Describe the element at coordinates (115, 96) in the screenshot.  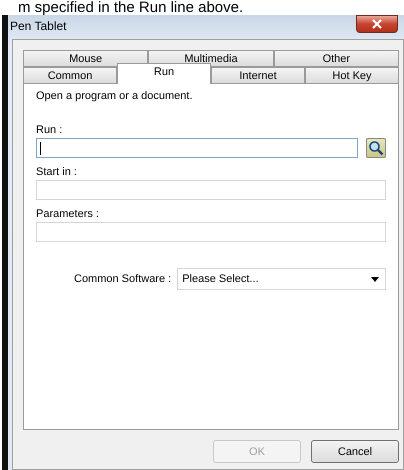
I see `description-text: Open a program or a document.` at that location.